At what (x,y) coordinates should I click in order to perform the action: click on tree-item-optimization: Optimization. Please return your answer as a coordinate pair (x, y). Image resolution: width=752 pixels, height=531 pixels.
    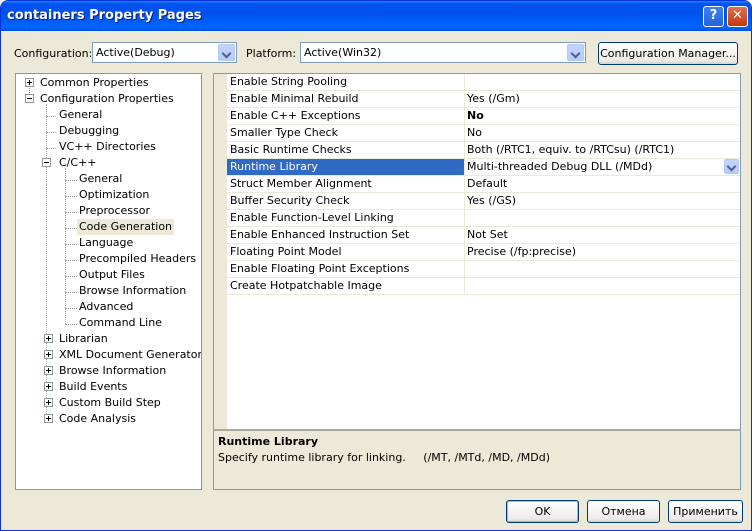
    Looking at the image, I should click on (114, 195).